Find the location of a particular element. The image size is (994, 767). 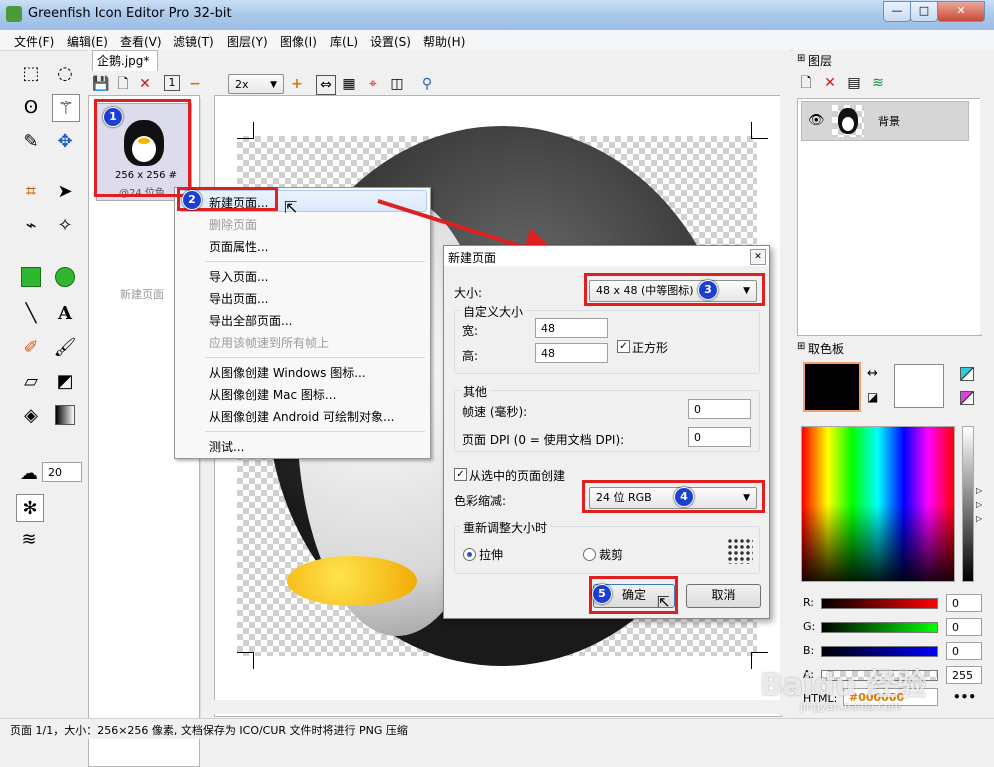

lasso-icon: ʘ is located at coordinates (31, 107).